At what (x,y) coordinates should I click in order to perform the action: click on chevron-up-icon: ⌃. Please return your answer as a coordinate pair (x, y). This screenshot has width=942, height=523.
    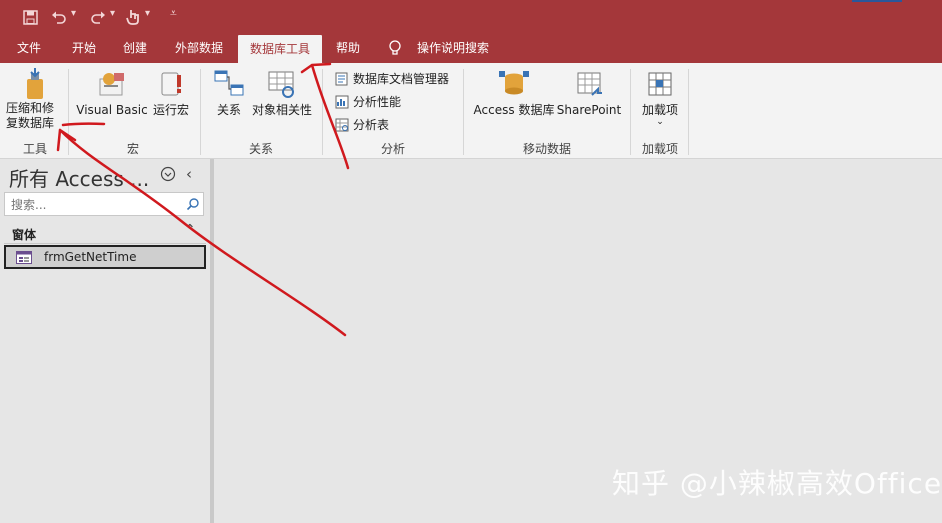
    Looking at the image, I should click on (190, 230).